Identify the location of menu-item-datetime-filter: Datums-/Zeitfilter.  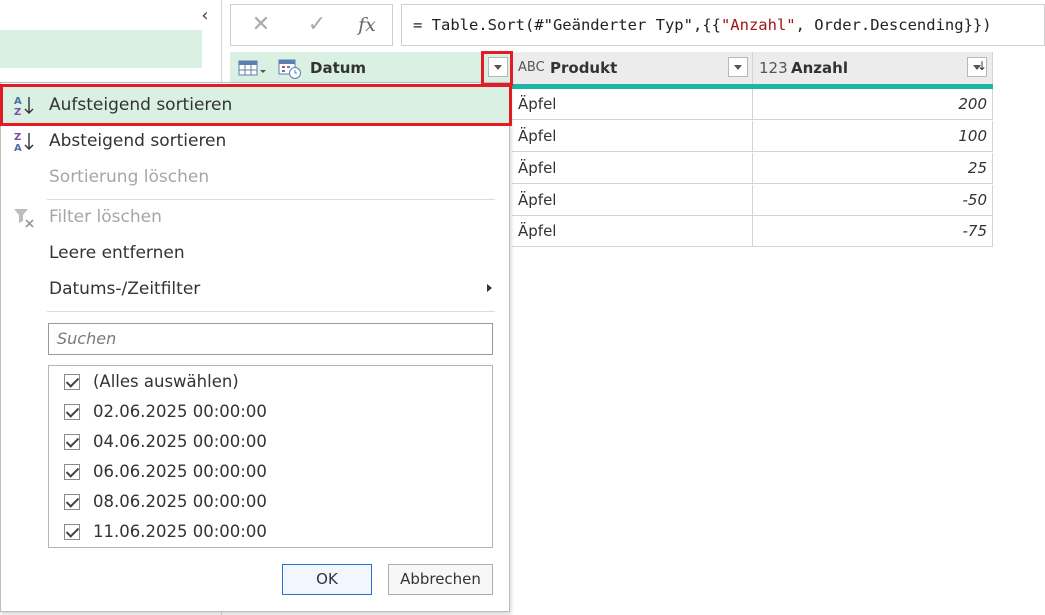
(255, 289).